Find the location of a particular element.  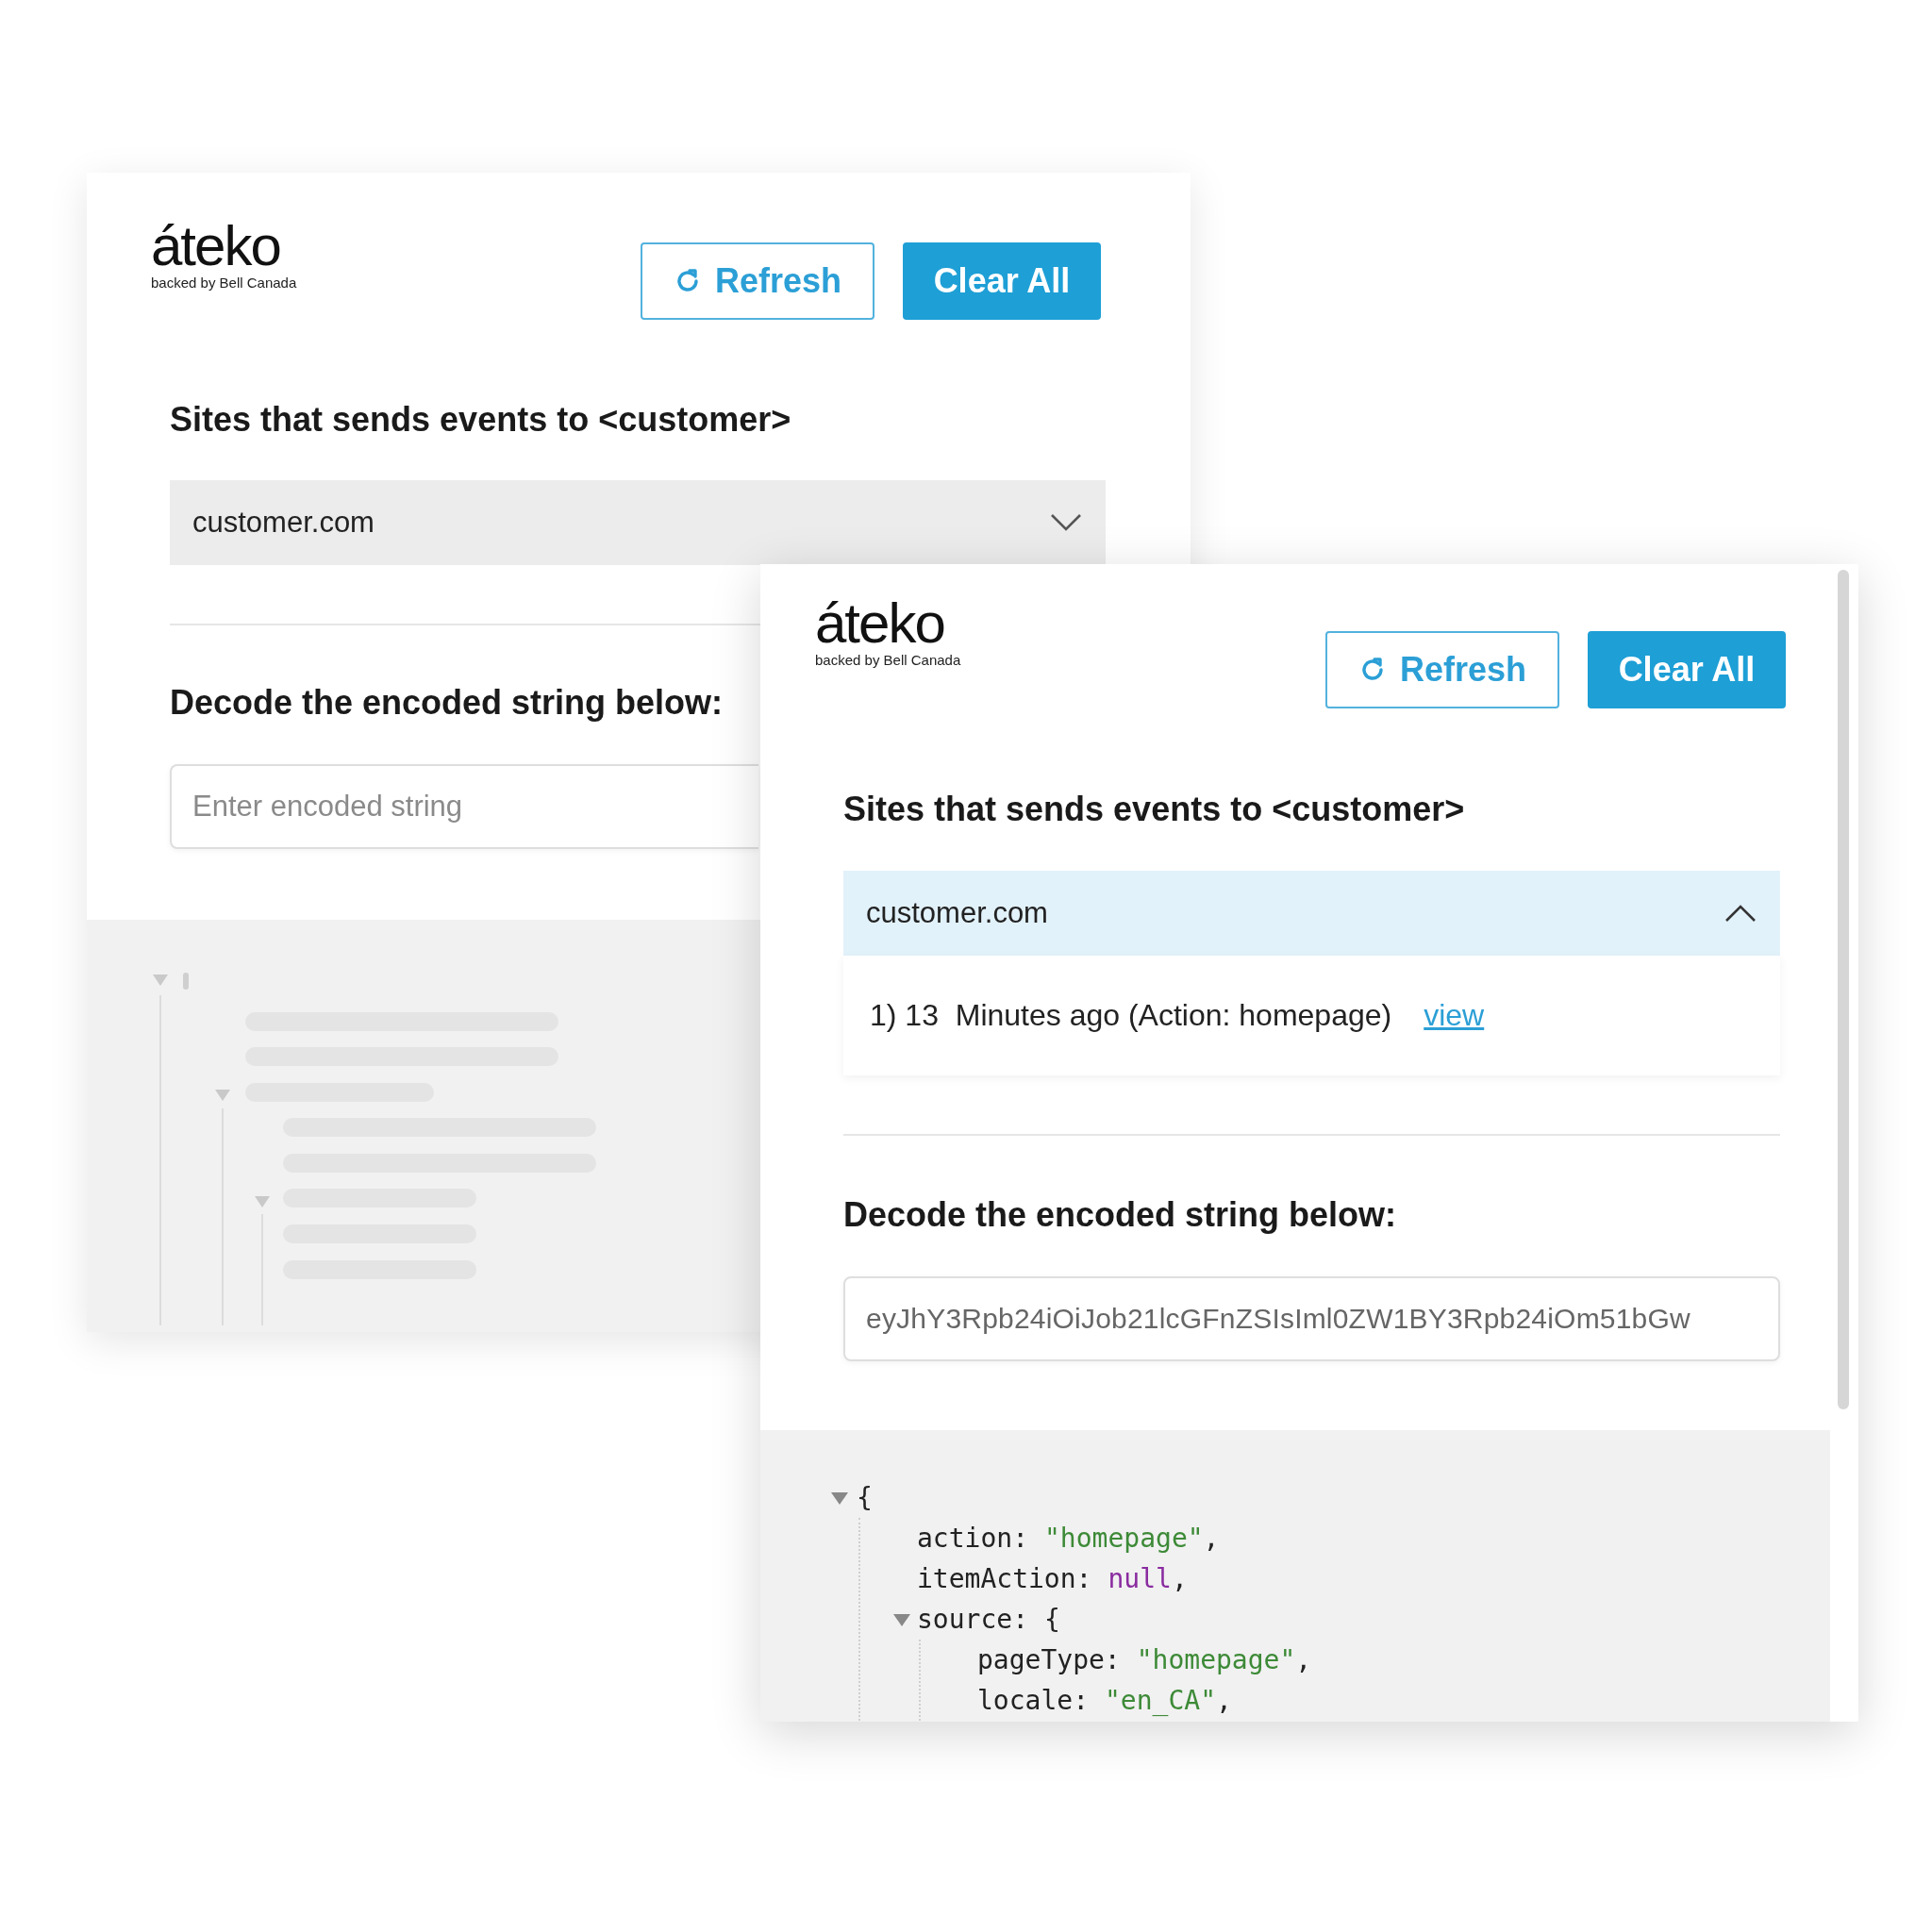

scrollbar-thumb is located at coordinates (1844, 989).